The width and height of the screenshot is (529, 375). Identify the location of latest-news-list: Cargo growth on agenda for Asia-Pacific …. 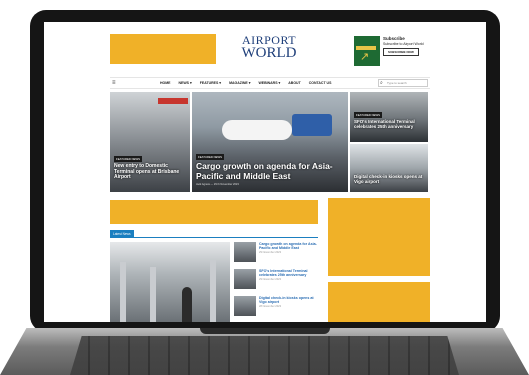
(276, 282).